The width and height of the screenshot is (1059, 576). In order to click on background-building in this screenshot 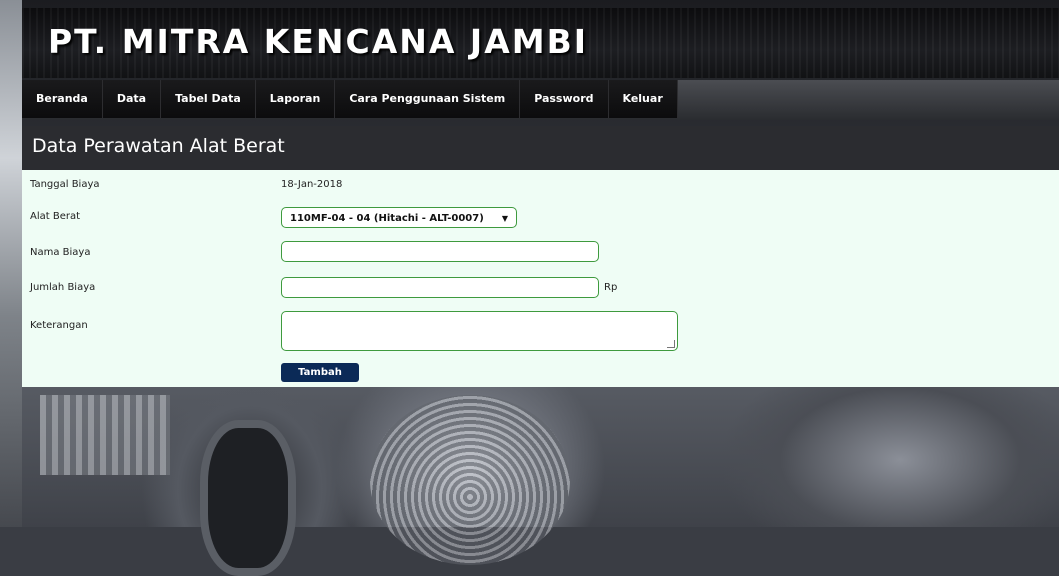, I will do `click(105, 435)`.